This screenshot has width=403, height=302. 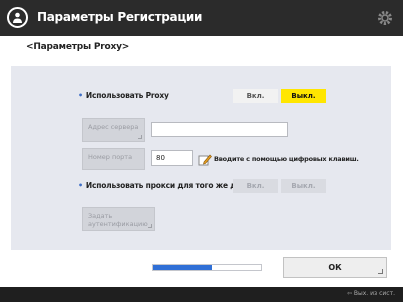 What do you see at coordinates (17, 17) in the screenshot?
I see `settings-user-icon` at bounding box center [17, 17].